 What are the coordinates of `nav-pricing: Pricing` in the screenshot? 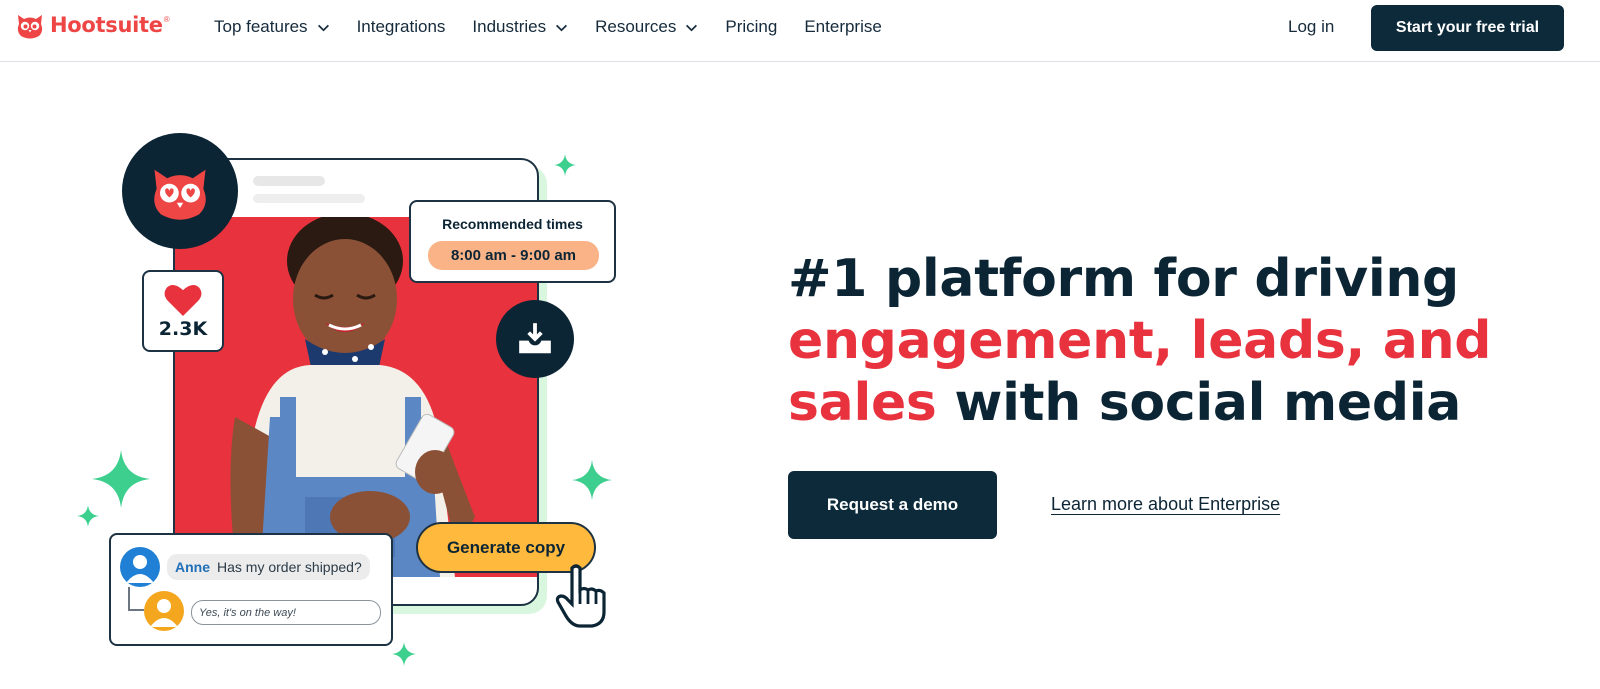 It's located at (751, 27).